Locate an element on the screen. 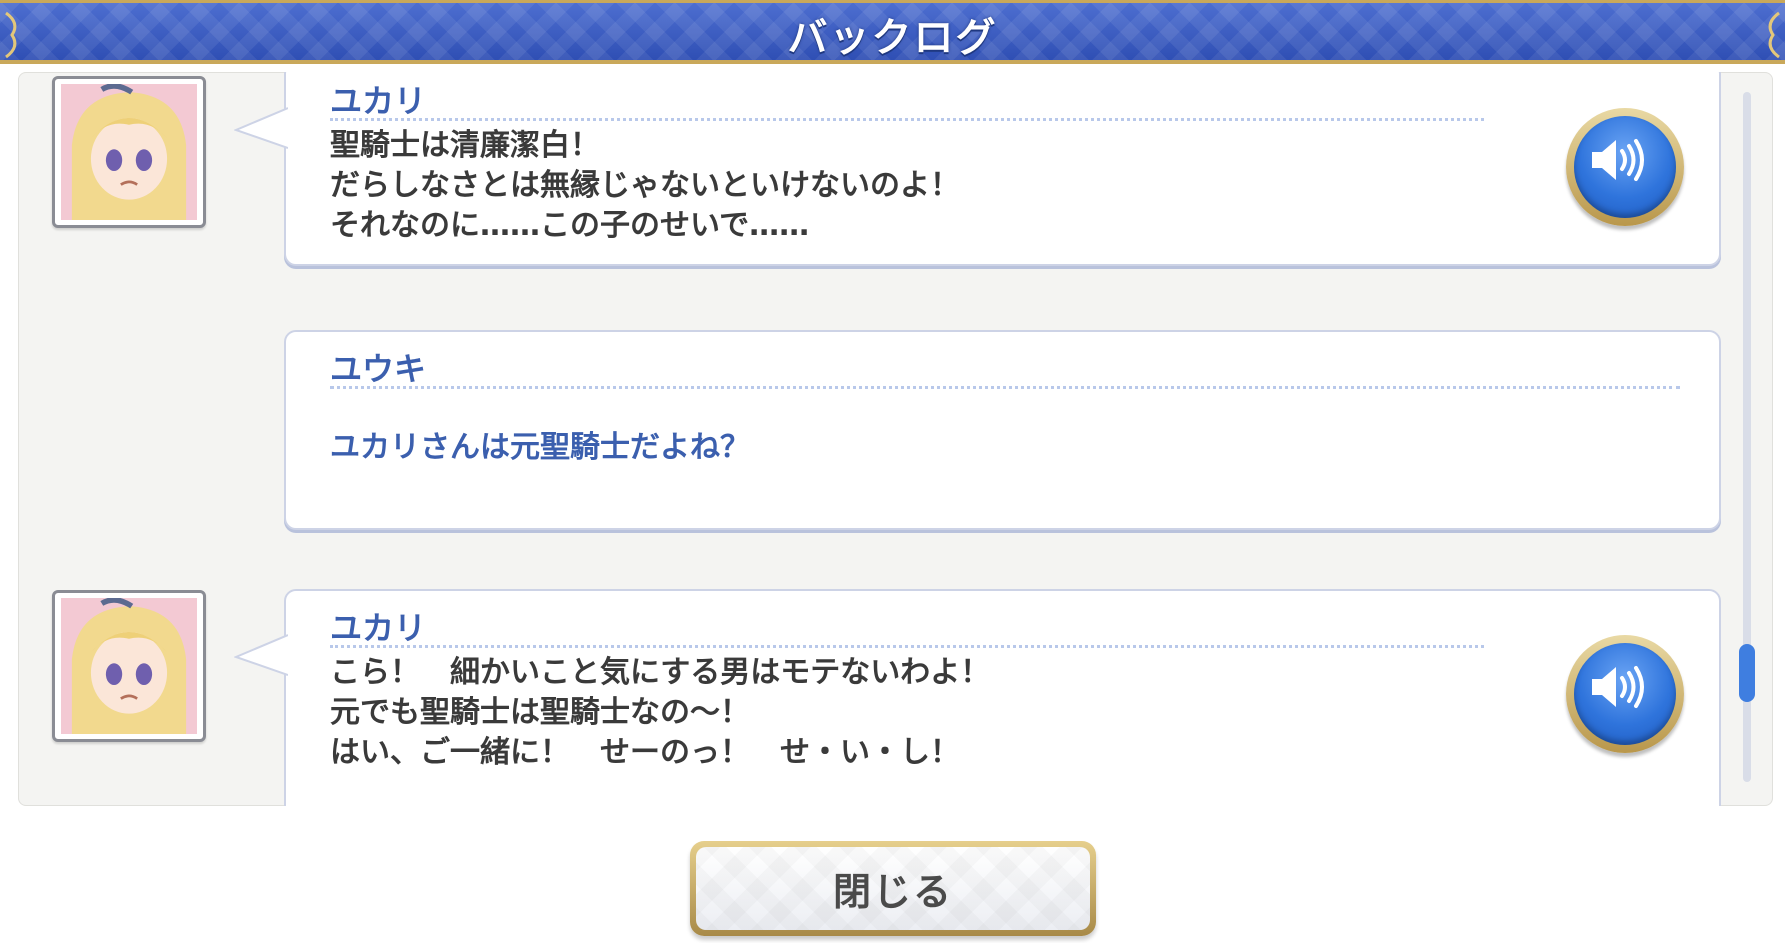  dialogue-line: だらしなさとは無縁じゃないといけないのよ！ is located at coordinates (645, 185).